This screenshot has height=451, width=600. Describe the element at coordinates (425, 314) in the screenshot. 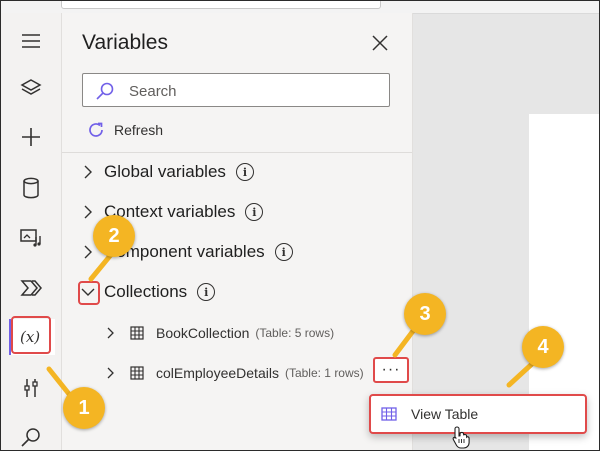

I see `callout-badge-3: 3` at that location.